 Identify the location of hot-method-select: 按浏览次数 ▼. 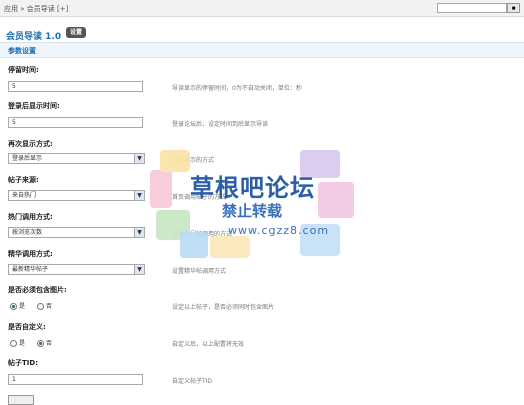
(76, 232).